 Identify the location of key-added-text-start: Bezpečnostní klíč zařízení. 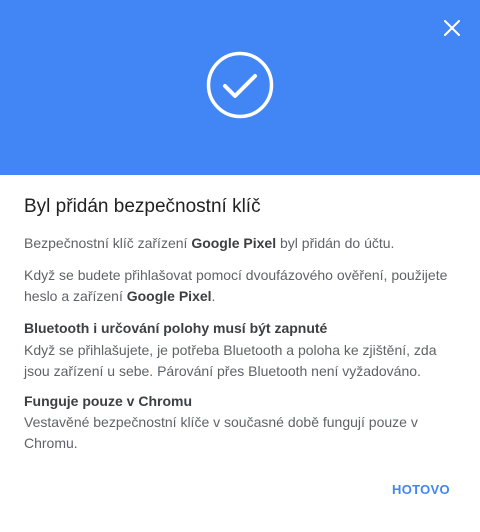
(108, 243).